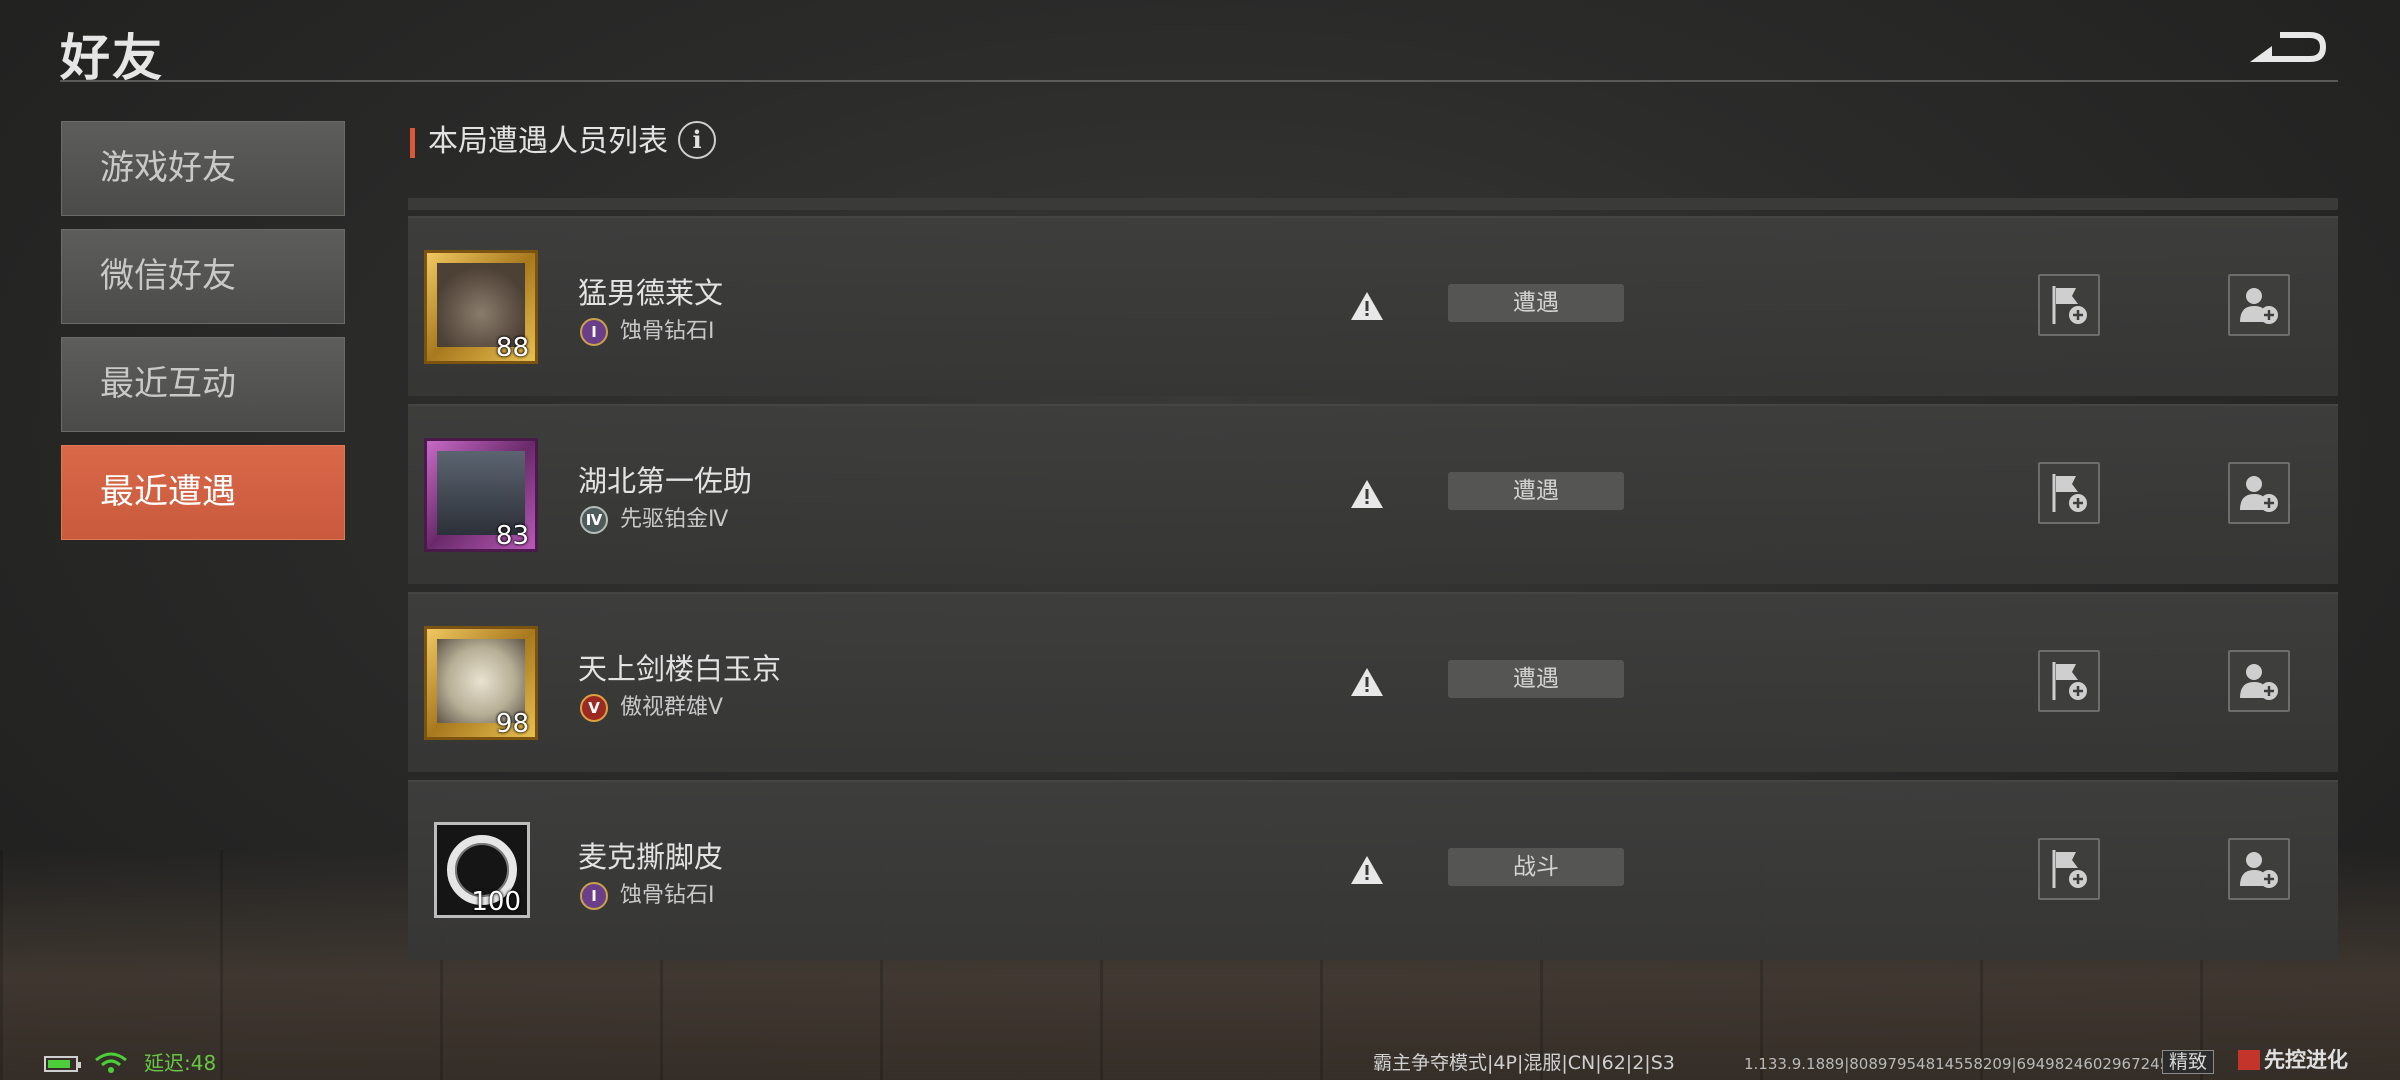 The width and height of the screenshot is (2400, 1080). I want to click on tab-label: 最近互动, so click(168, 384).